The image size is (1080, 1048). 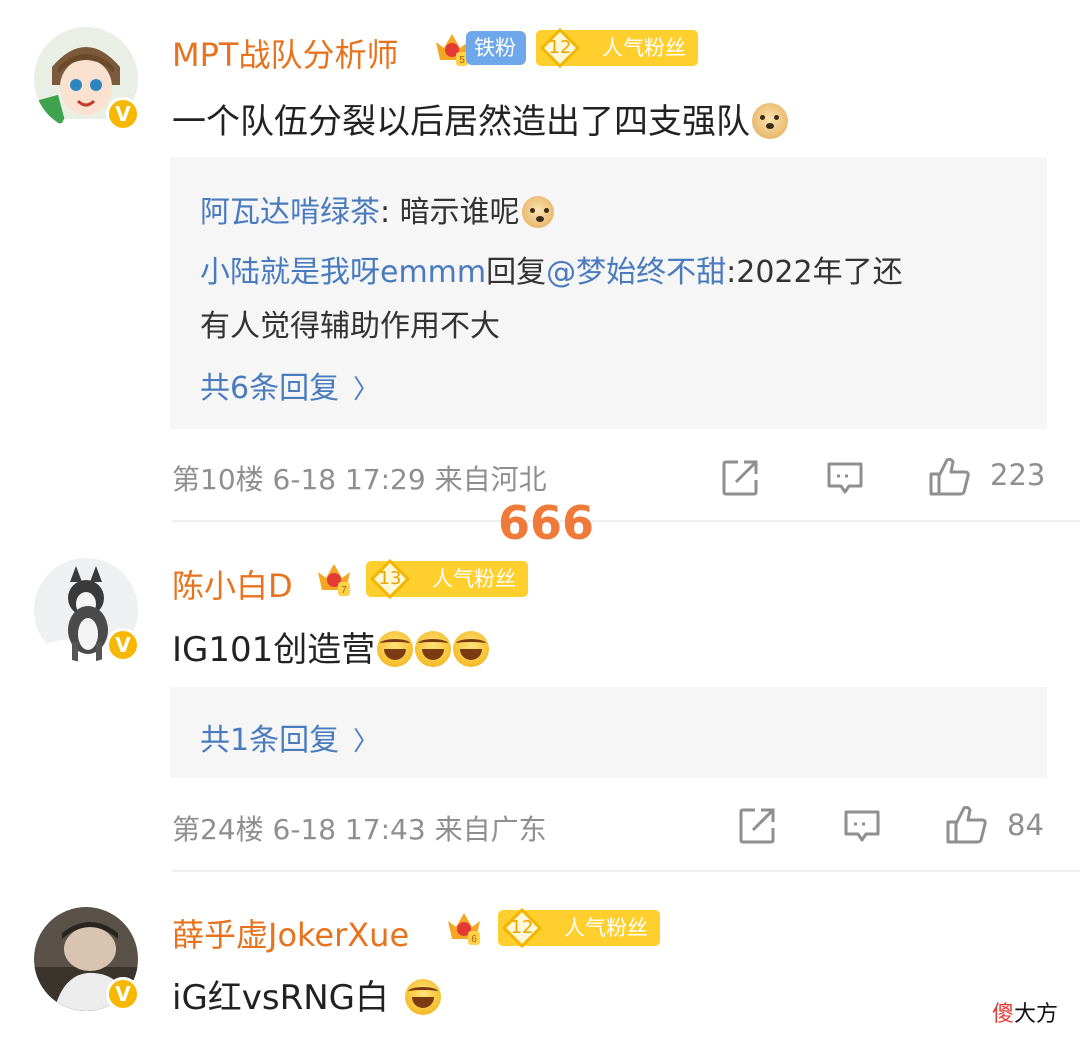 I want to click on mention-link: @梦始终不甜, so click(x=636, y=272).